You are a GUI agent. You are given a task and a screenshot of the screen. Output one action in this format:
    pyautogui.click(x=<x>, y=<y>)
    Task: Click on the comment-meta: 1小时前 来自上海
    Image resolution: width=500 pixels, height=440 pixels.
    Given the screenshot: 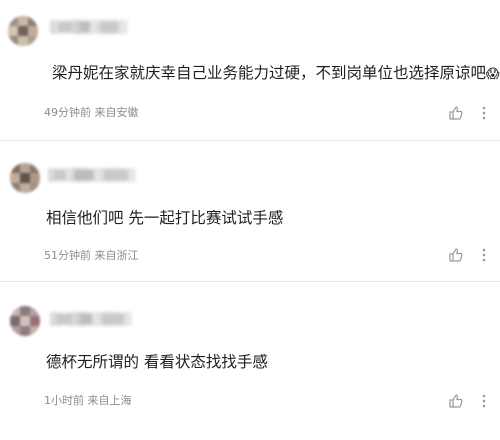 What is the action you would take?
    pyautogui.click(x=88, y=400)
    